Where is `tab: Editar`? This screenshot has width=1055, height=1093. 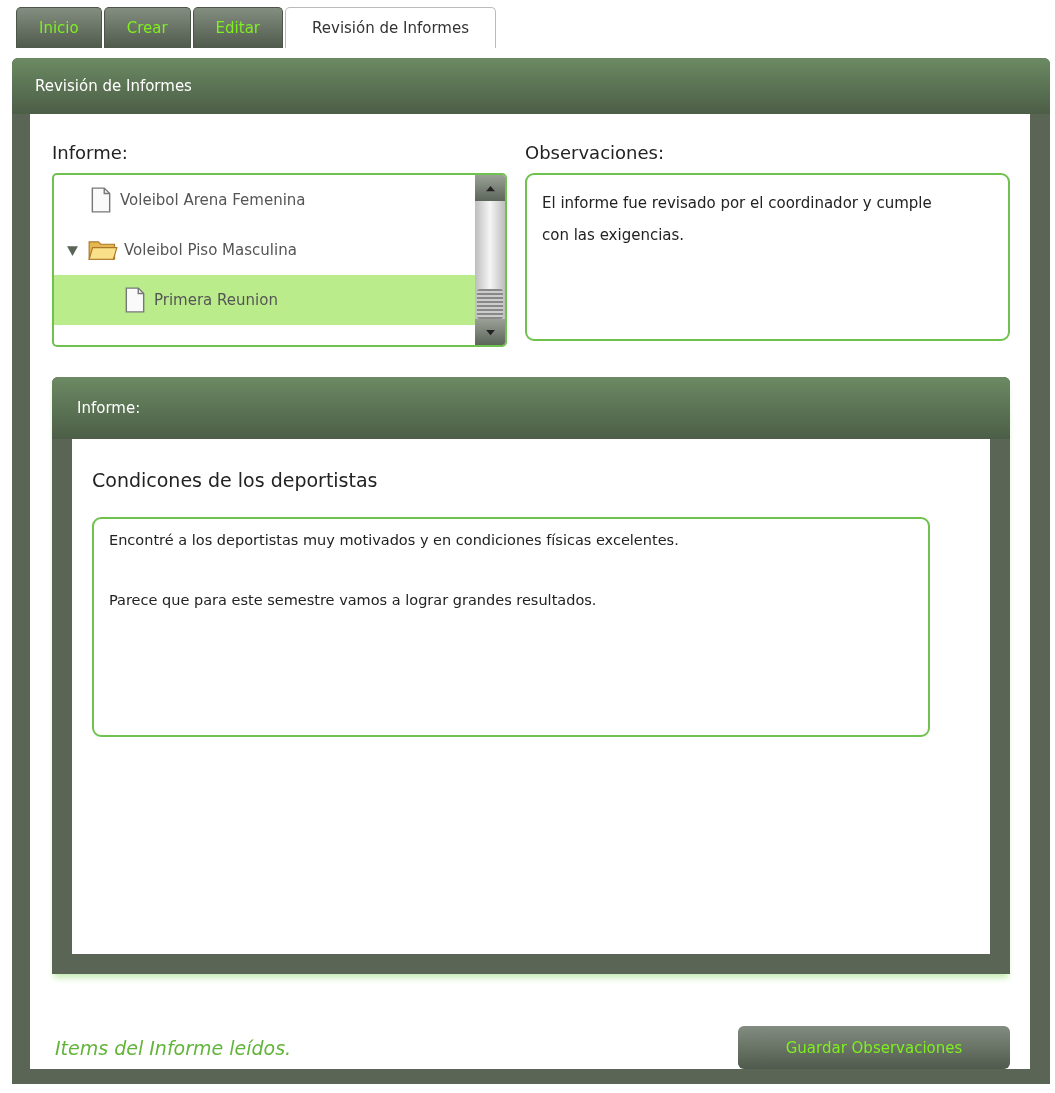 tab: Editar is located at coordinates (238, 27).